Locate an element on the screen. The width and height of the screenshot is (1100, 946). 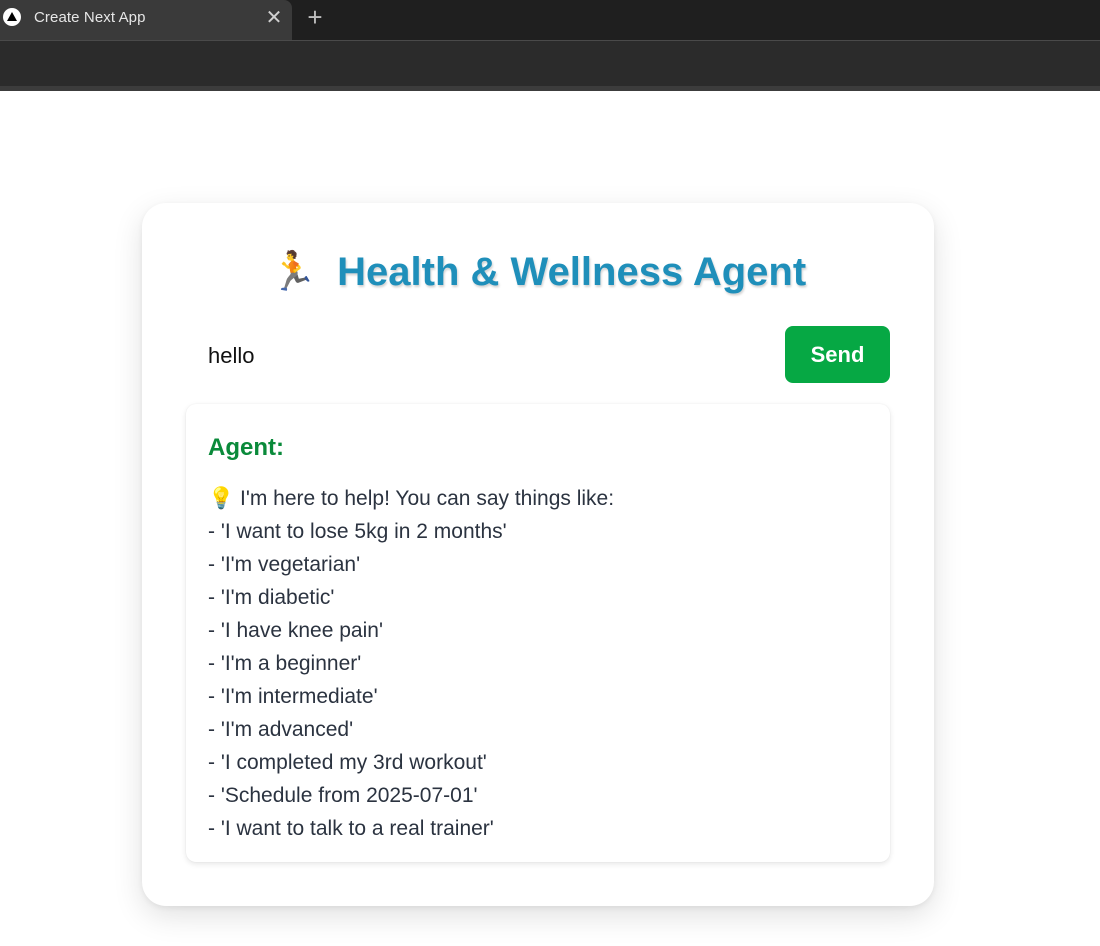
toolbar-divider is located at coordinates (550, 88).